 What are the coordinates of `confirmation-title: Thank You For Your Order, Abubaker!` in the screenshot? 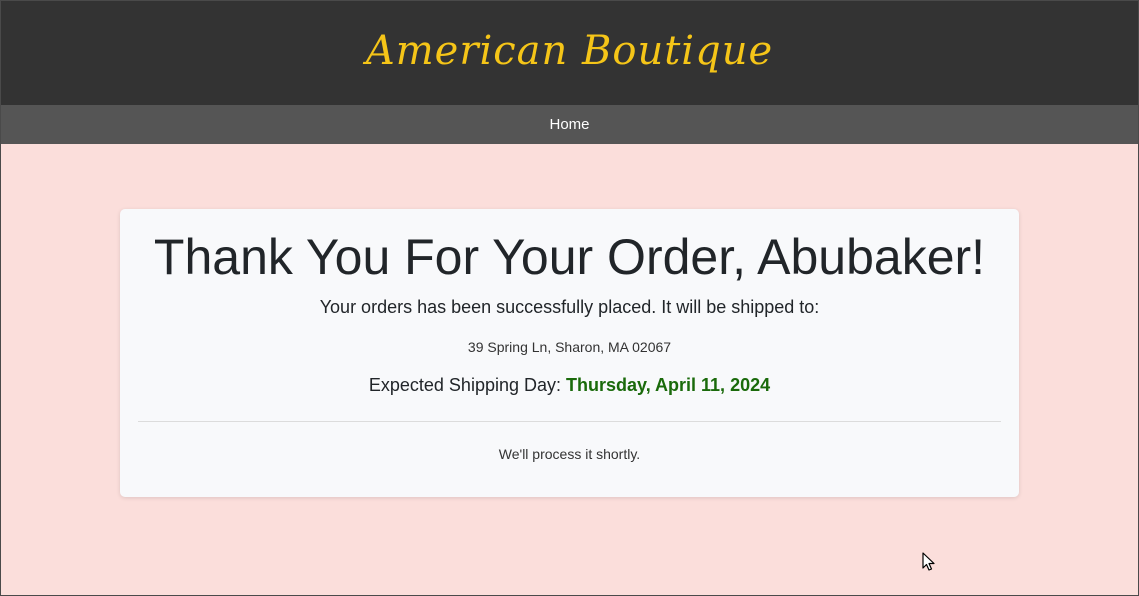 It's located at (569, 257).